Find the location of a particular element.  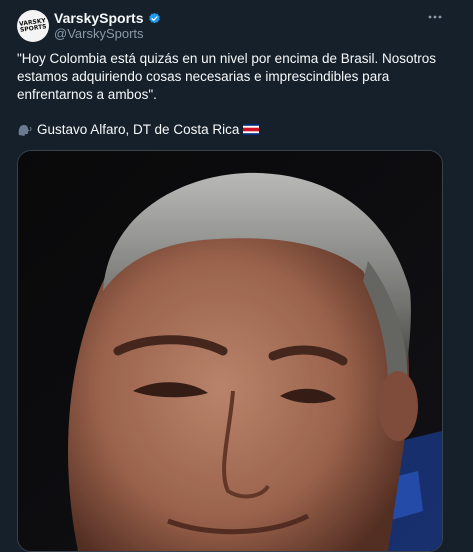

author-row: VarskySports is located at coordinates (107, 18).